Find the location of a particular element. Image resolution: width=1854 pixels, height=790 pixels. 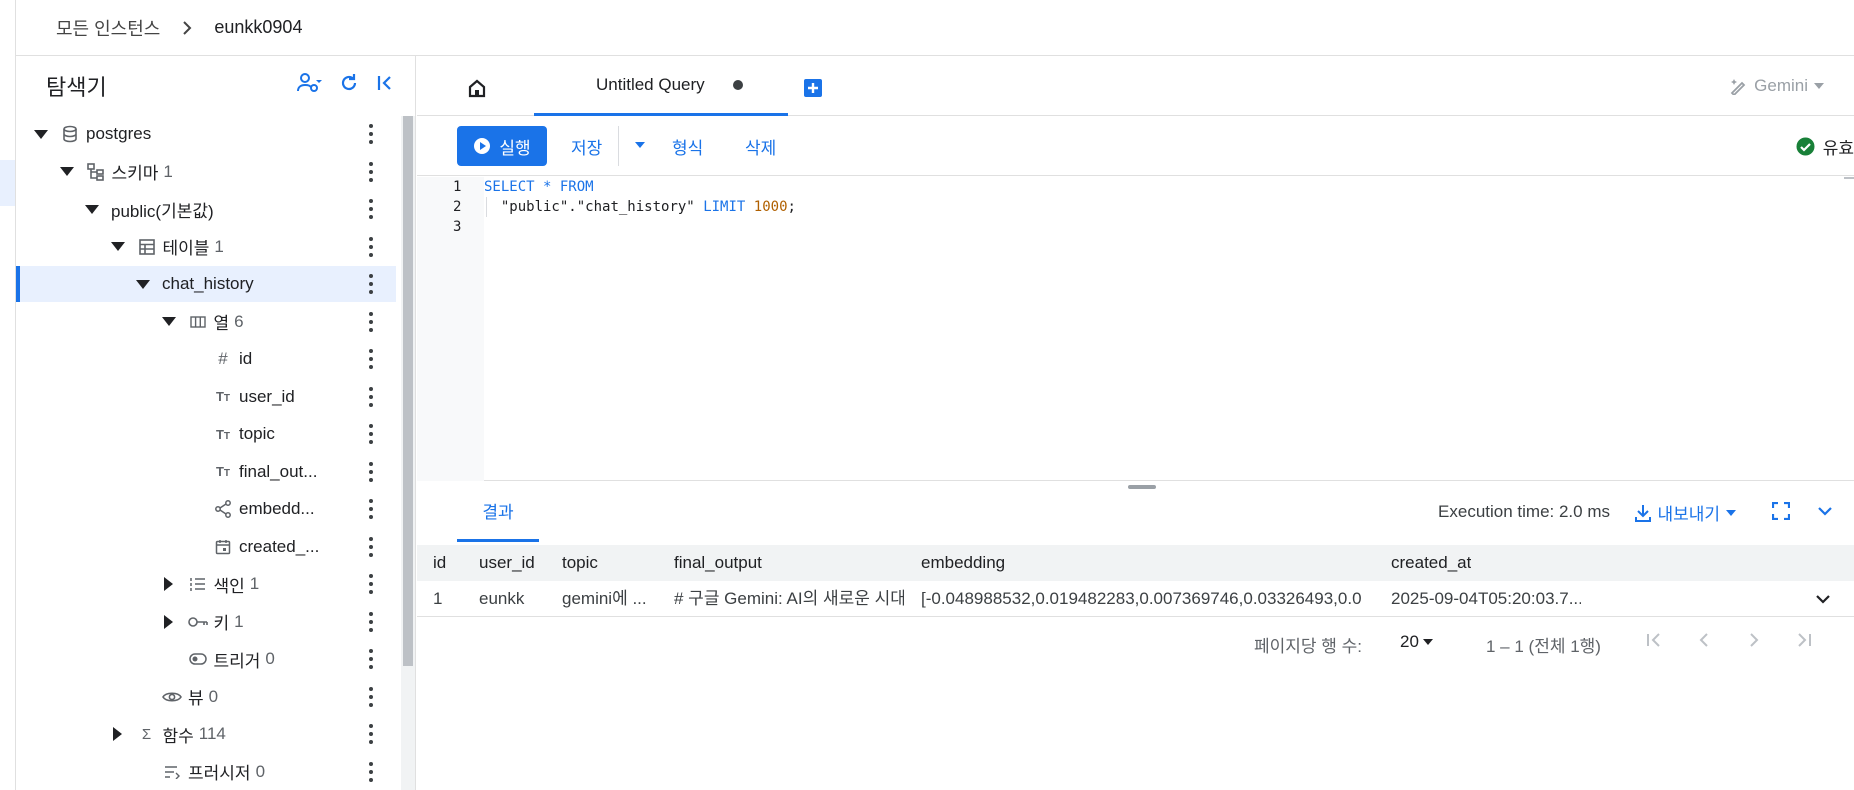

rows-per-page-select: 20 is located at coordinates (1416, 642).